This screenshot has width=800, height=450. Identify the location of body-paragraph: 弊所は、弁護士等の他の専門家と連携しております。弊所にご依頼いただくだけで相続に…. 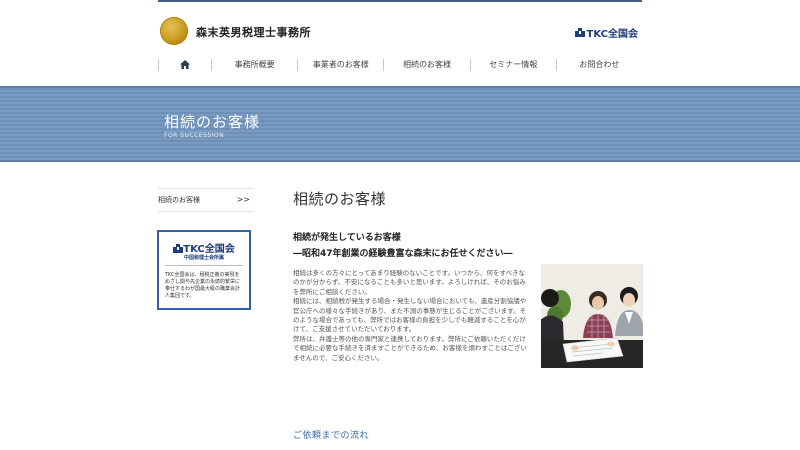
(410, 348).